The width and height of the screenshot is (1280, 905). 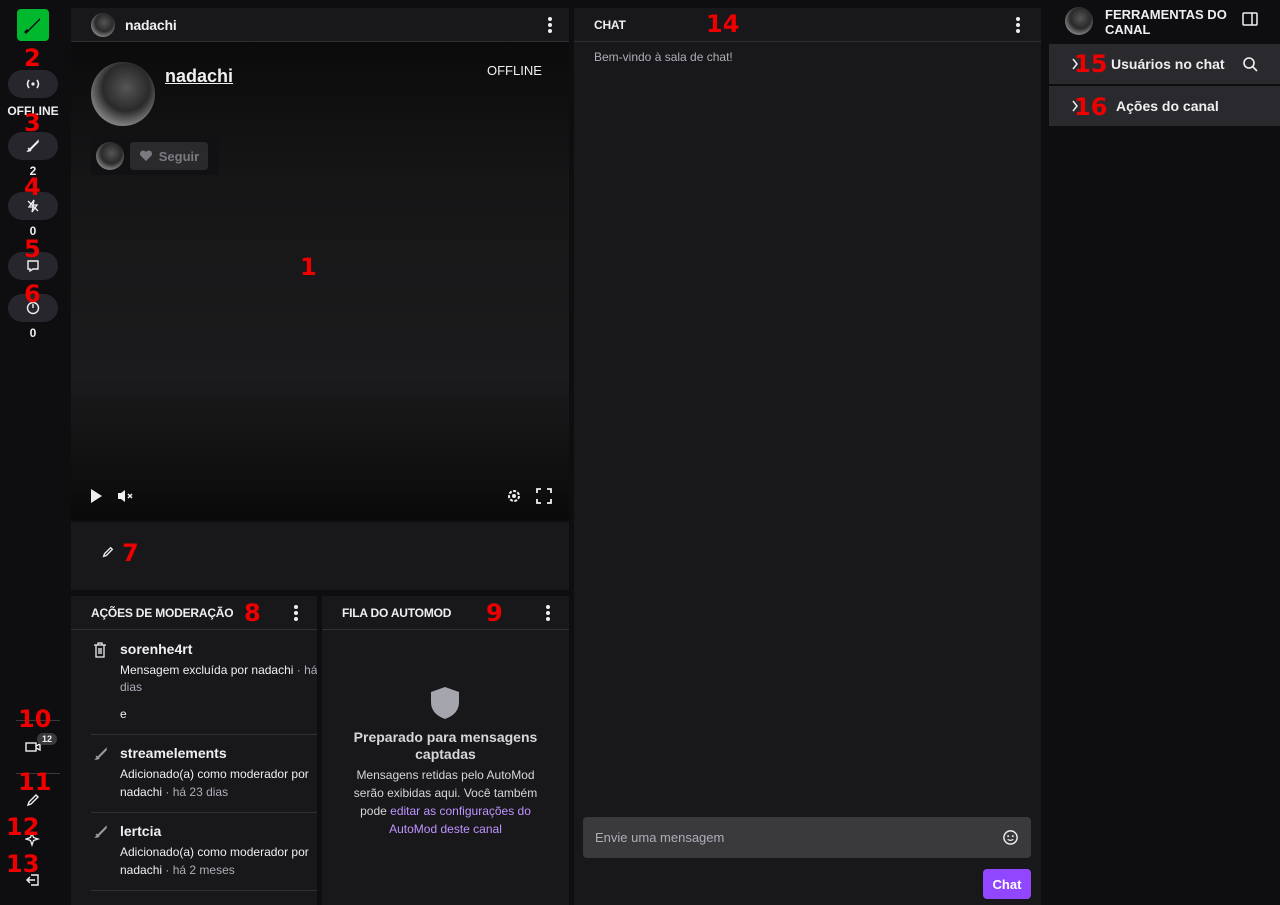 What do you see at coordinates (308, 267) in the screenshot?
I see `annotation-number: 1` at bounding box center [308, 267].